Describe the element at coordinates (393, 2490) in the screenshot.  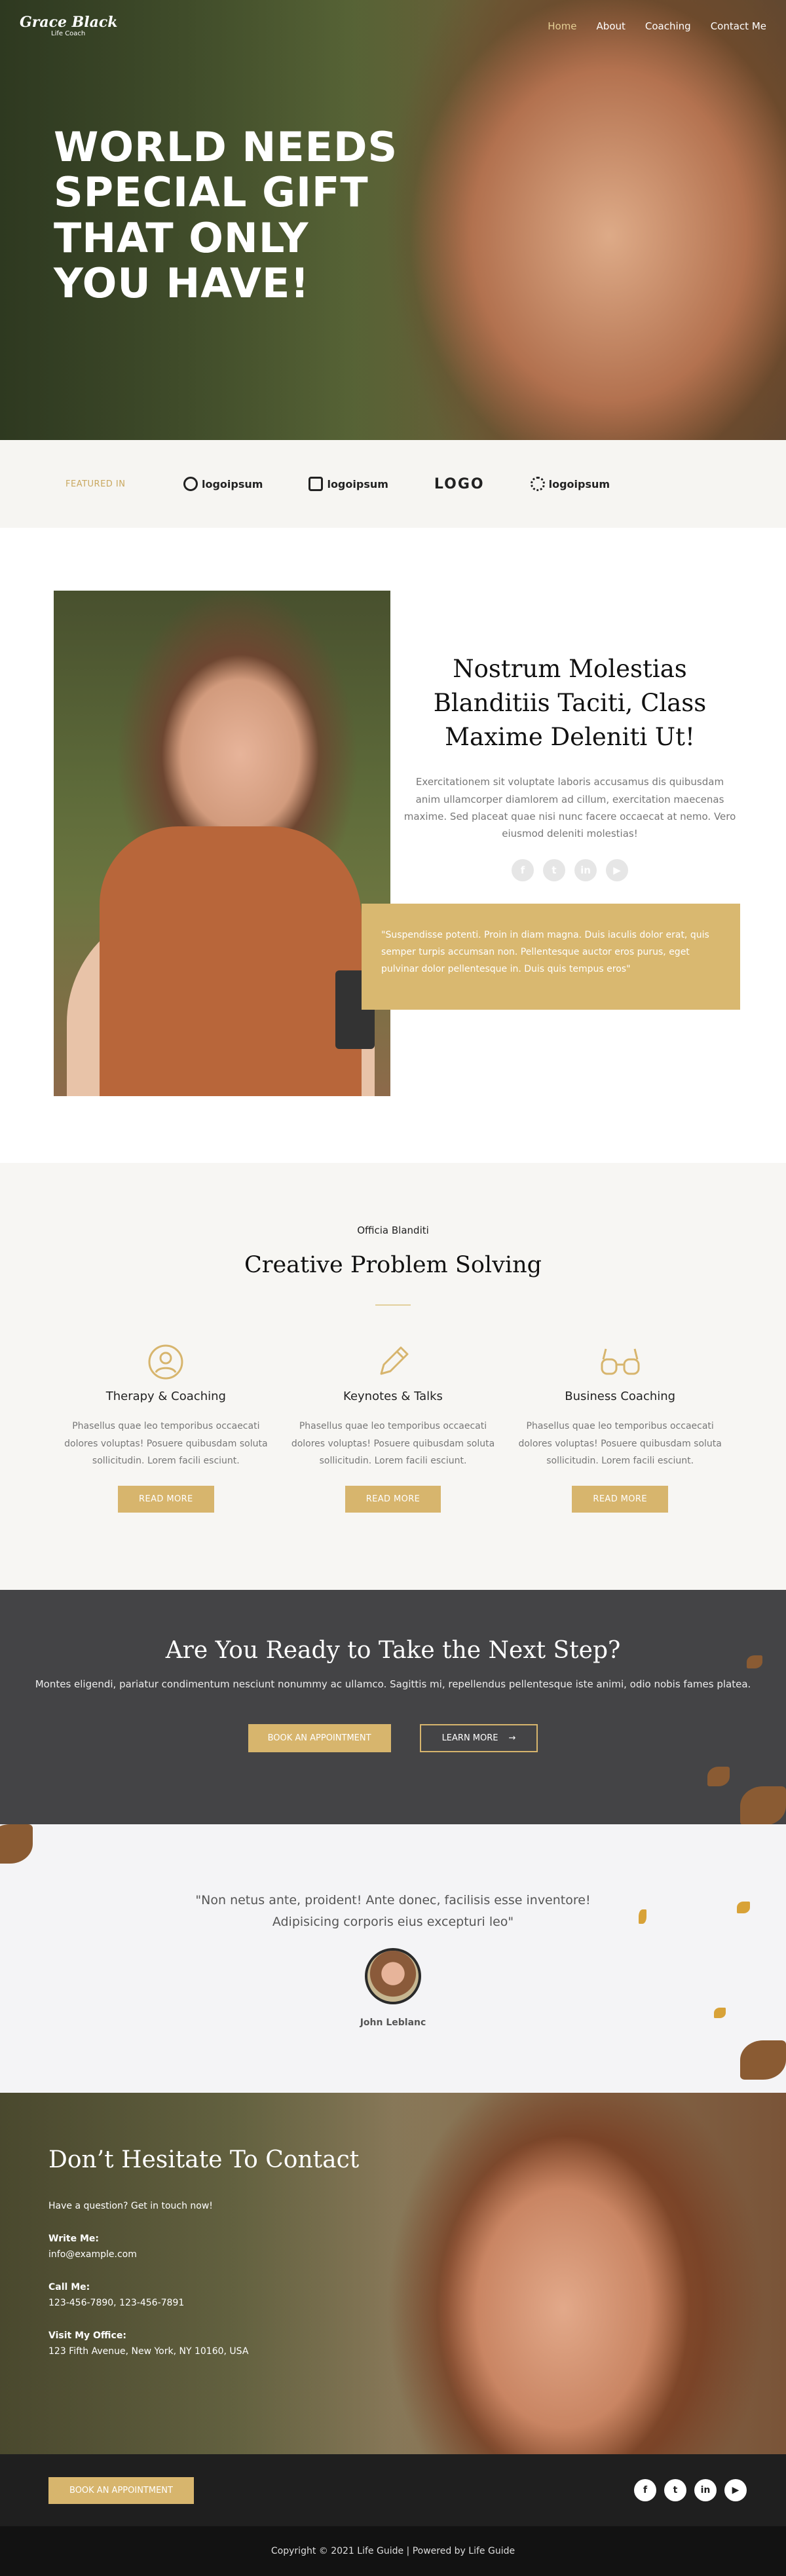
I see `footer-top: BOOK AN APPOINTMENT f t in ▶` at that location.